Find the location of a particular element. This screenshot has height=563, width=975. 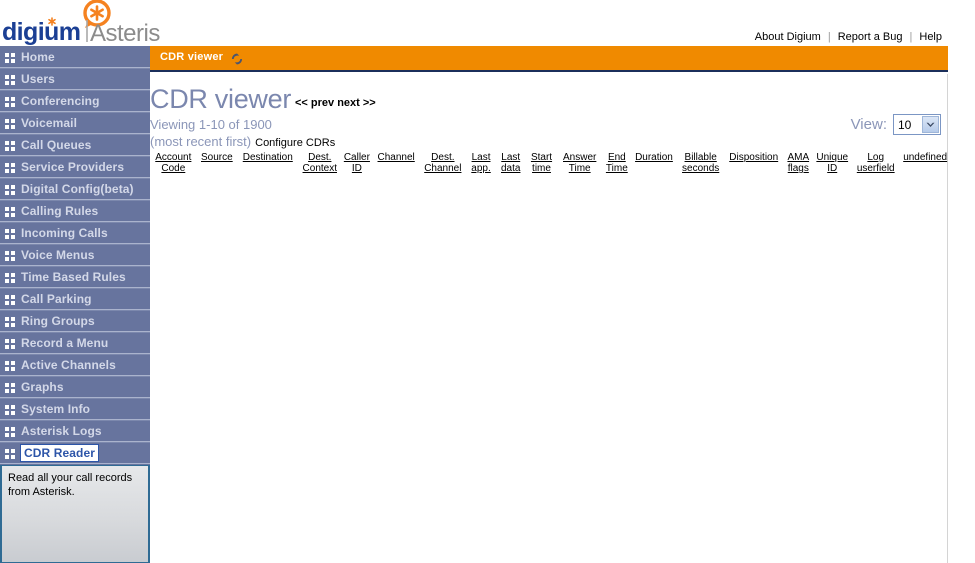

sidebar-item-system-info: System Info is located at coordinates (75, 409).